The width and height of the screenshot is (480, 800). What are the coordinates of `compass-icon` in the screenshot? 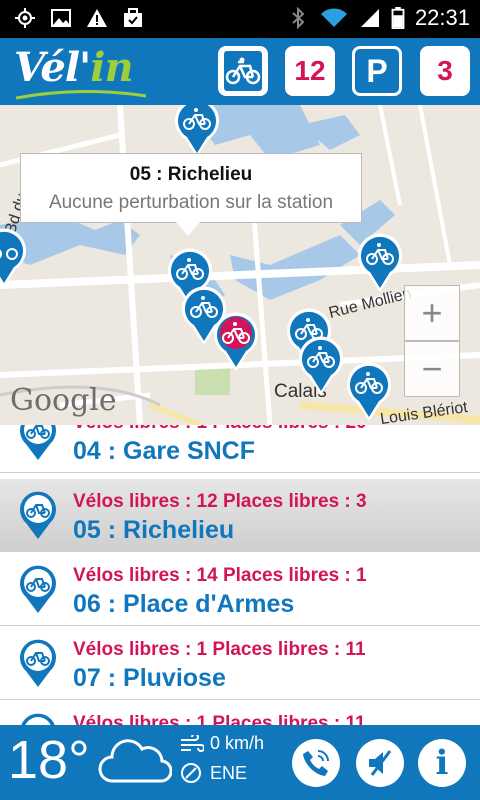 It's located at (191, 773).